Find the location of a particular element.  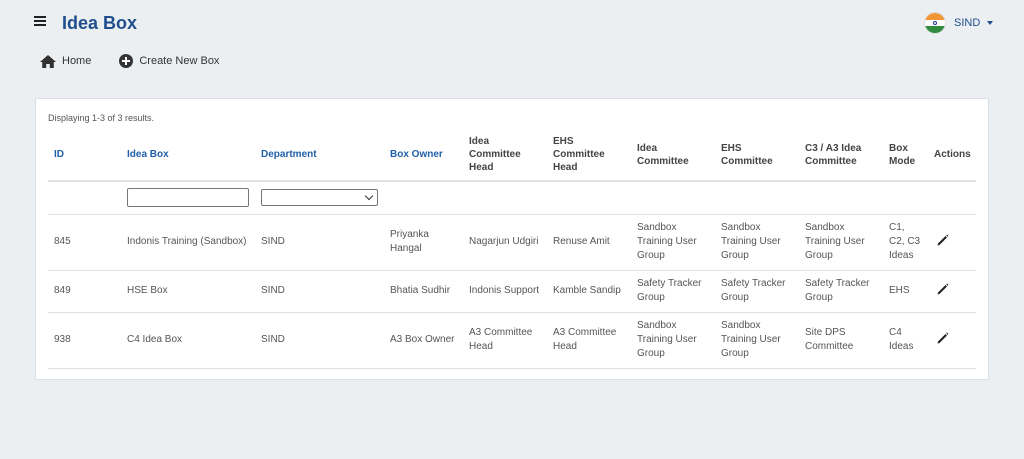

column-header-department: Department is located at coordinates (319, 155).